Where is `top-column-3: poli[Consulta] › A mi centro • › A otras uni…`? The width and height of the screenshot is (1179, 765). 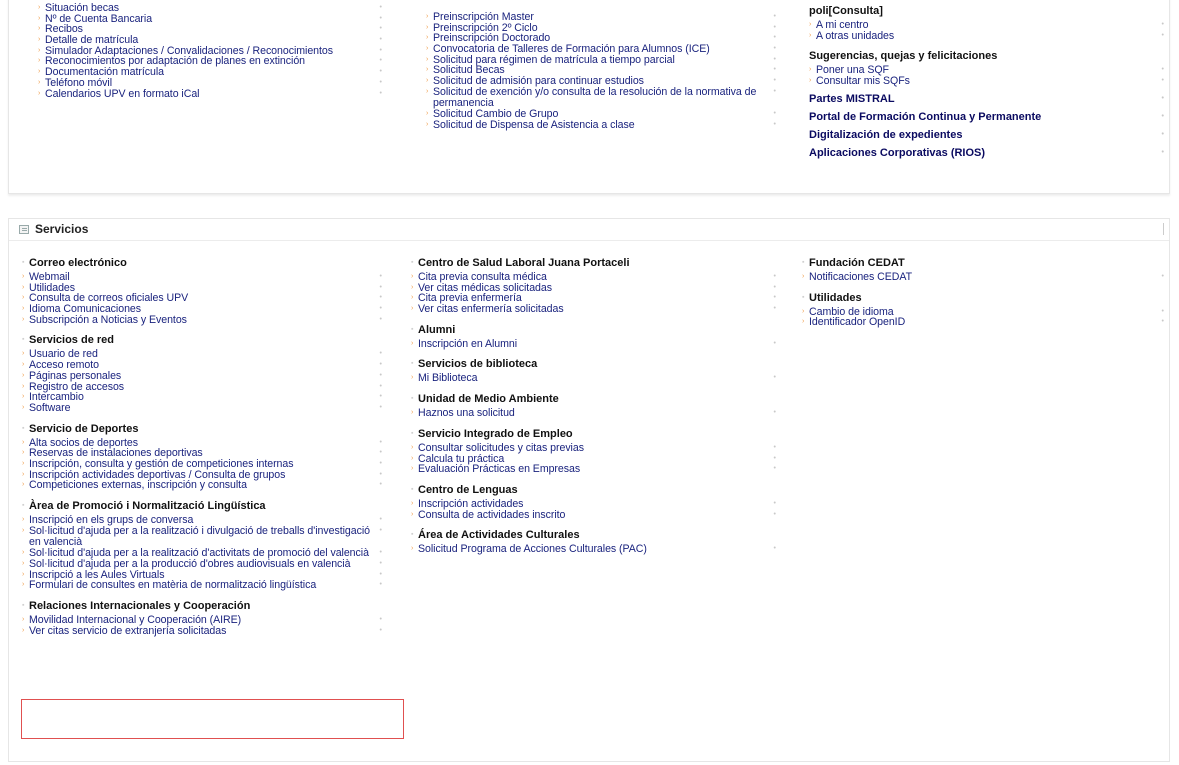 top-column-3: poli[Consulta] › A mi centro • › A otras uni… is located at coordinates (986, 83).